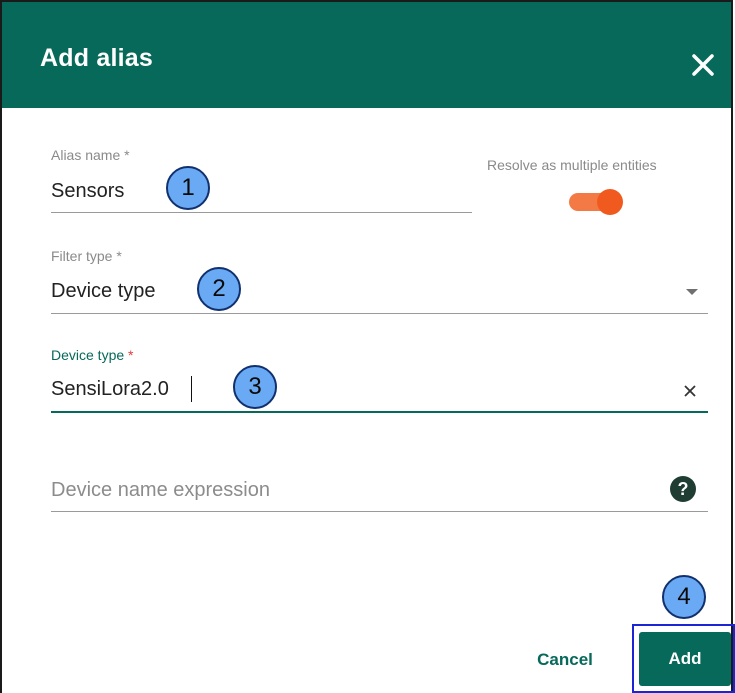 The width and height of the screenshot is (735, 693). Describe the element at coordinates (90, 155) in the screenshot. I see `alias-name-label: Alias name *` at that location.